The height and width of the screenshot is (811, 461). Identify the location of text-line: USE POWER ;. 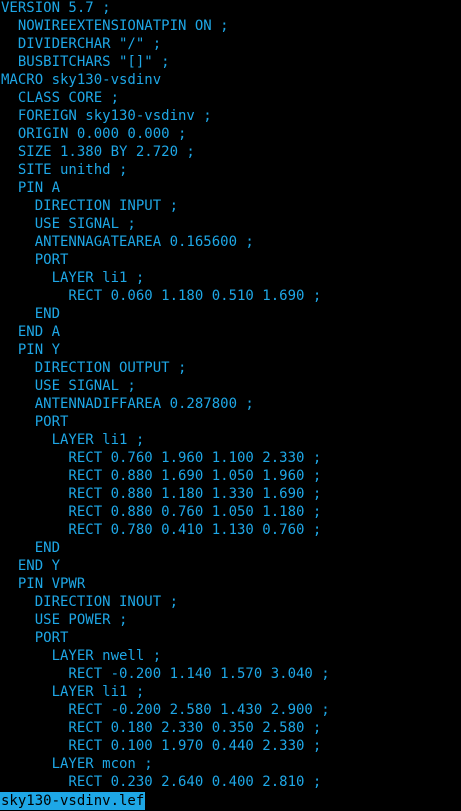
(64, 620).